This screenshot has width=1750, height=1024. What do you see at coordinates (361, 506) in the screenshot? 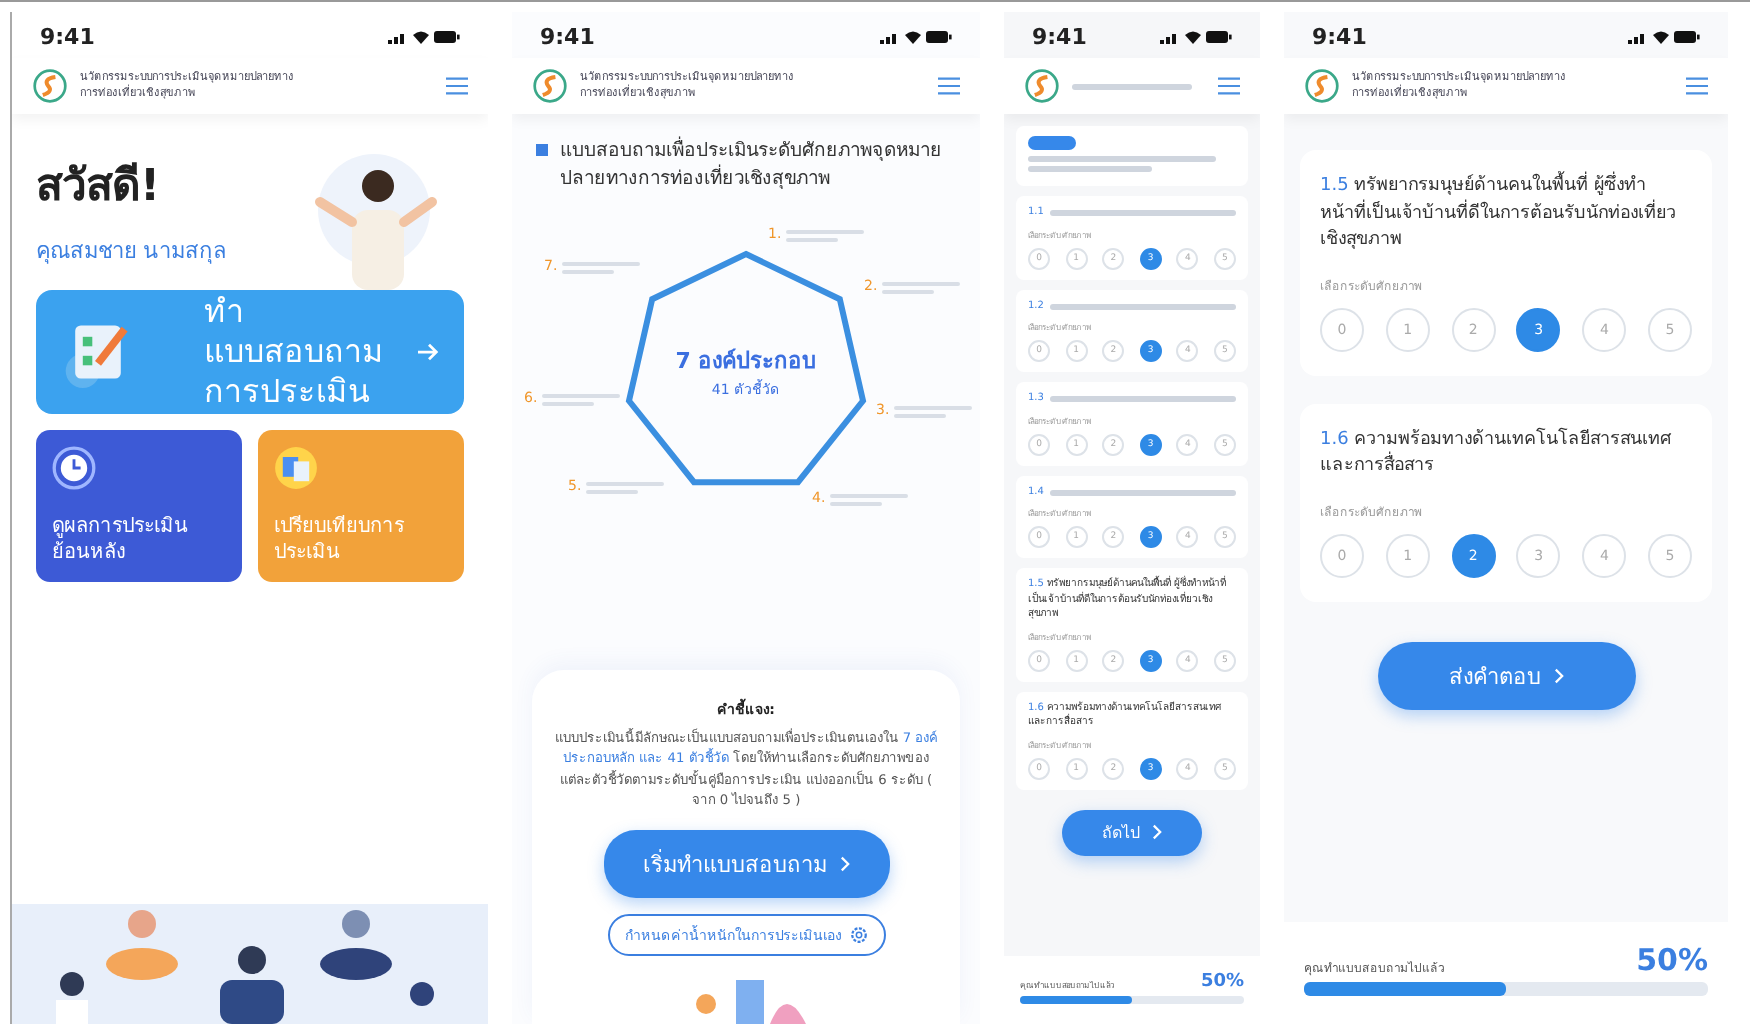
I see `compare-tile: เปรียบเทียบการ ประเมิน` at bounding box center [361, 506].